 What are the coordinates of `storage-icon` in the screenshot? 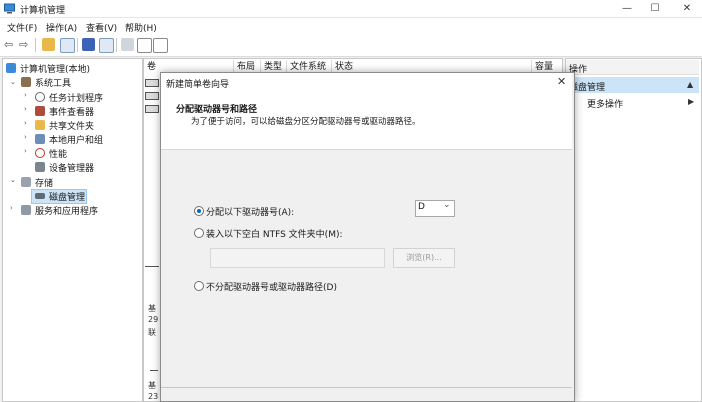 It's located at (26, 182).